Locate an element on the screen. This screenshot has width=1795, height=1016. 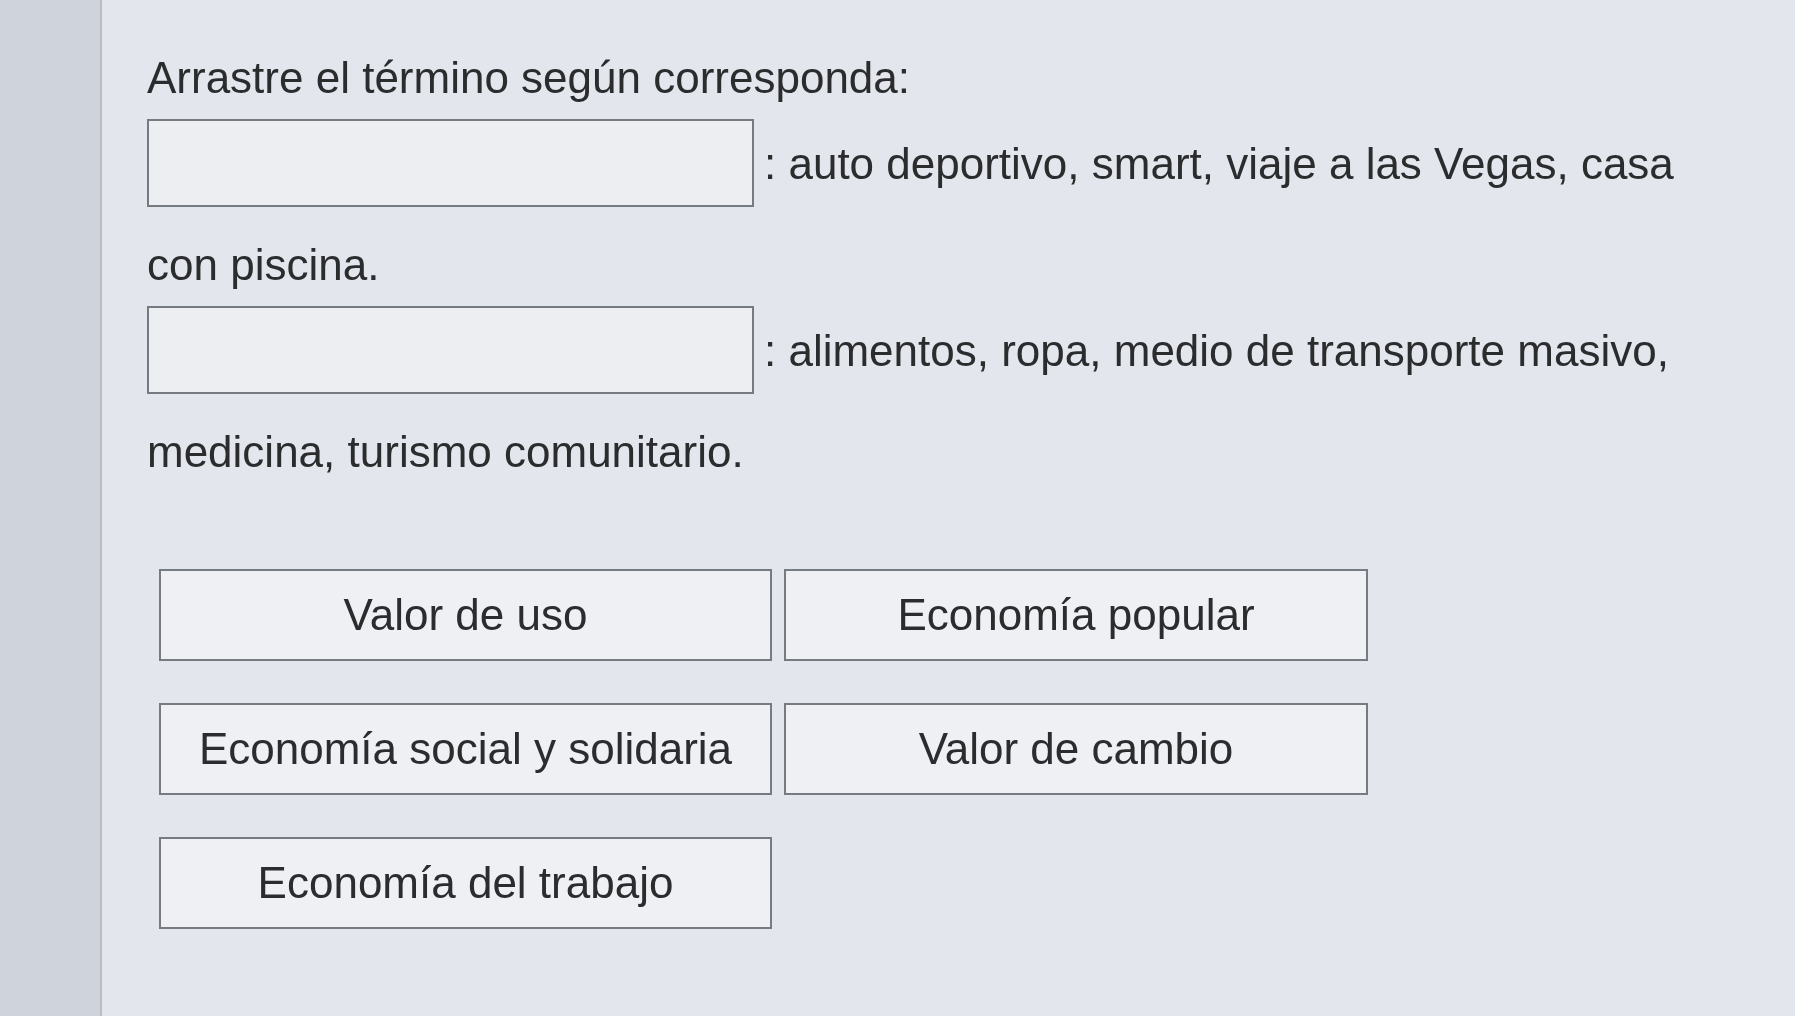
statement-text: : auto deportivo, smart, viaje a las Vegas, casa is located at coordinates (1219, 163).